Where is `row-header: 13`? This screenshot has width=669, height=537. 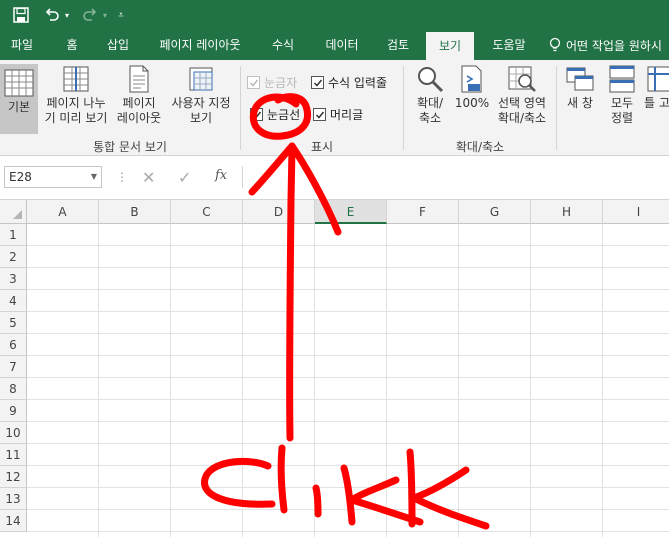
row-header: 13 is located at coordinates (13, 499).